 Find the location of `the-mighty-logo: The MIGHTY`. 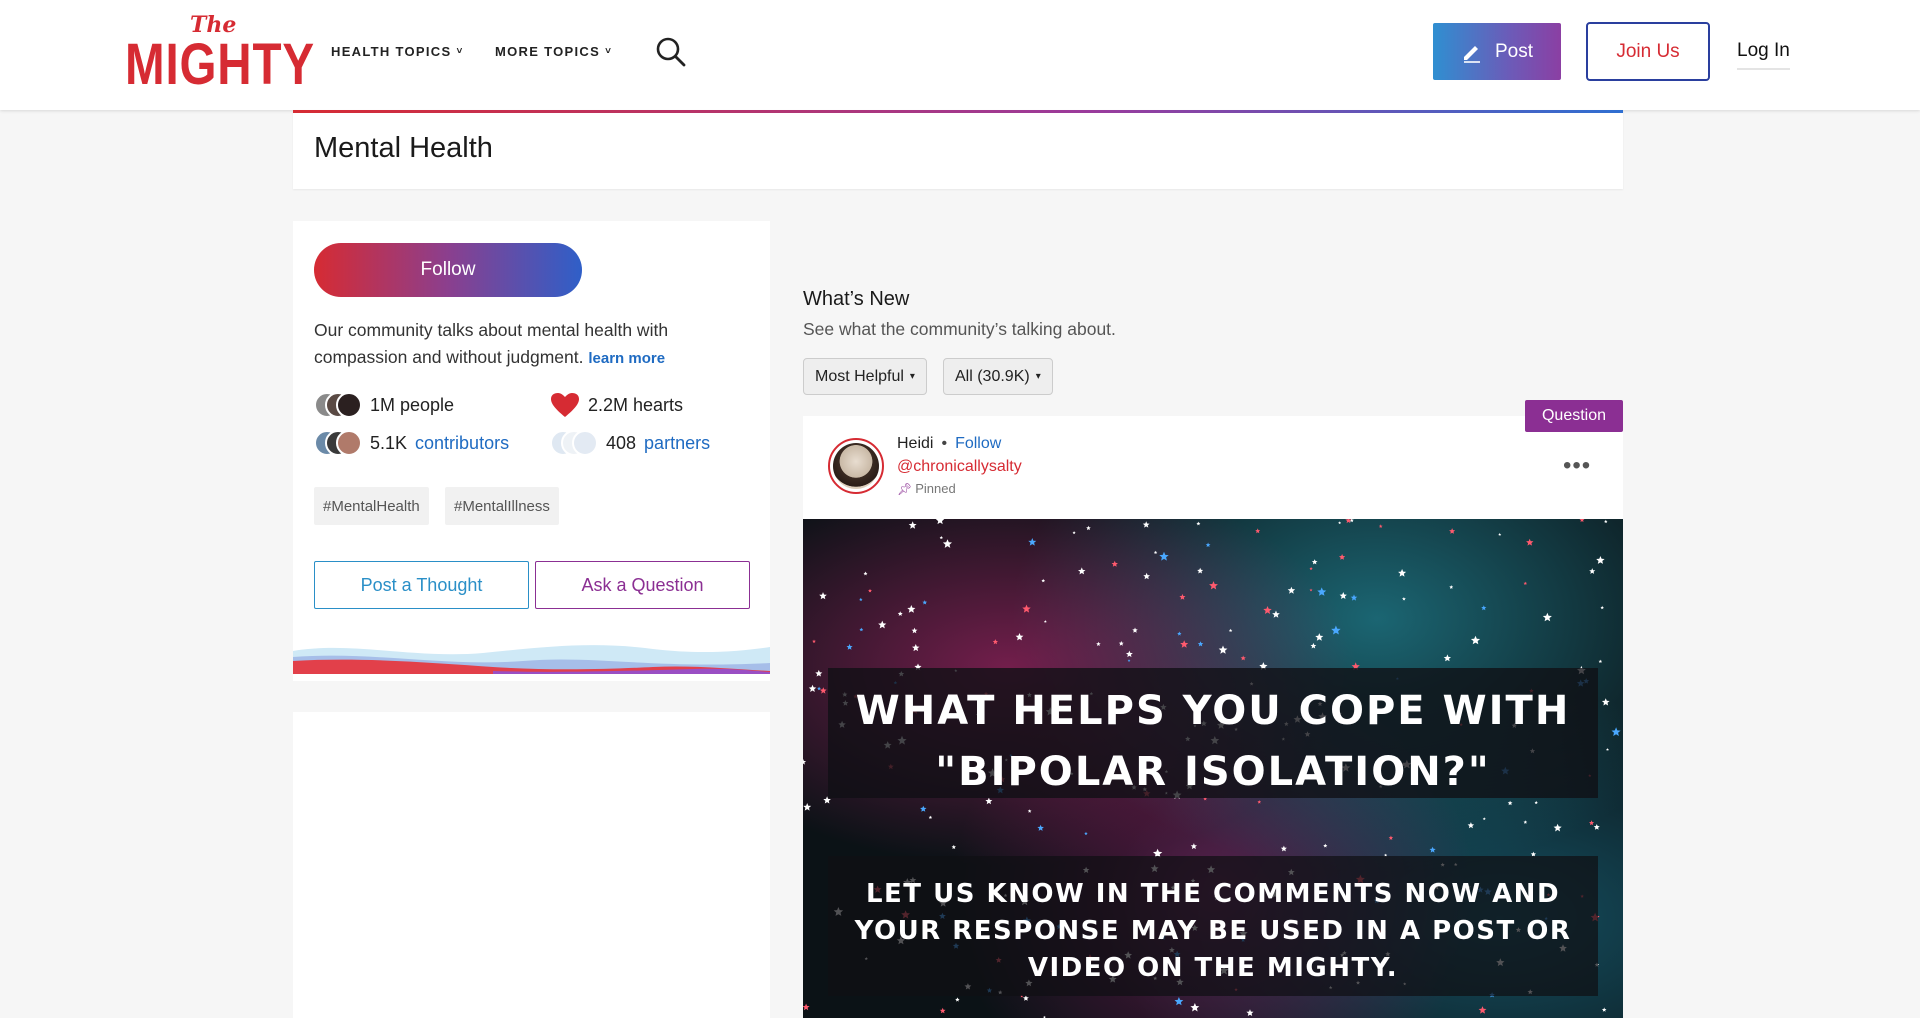

the-mighty-logo: The MIGHTY is located at coordinates (219, 54).